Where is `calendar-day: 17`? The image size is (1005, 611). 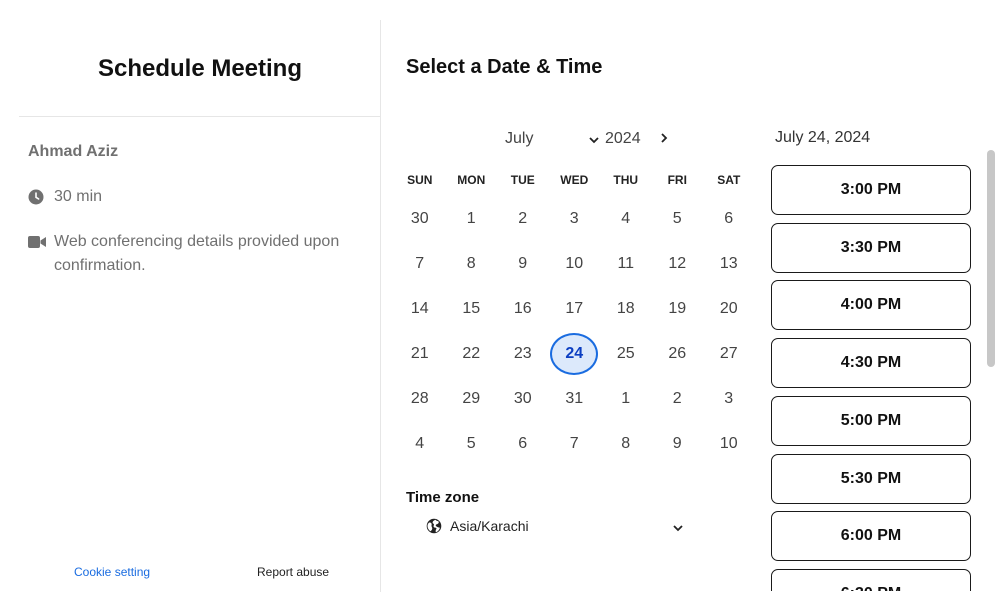
calendar-day: 17 is located at coordinates (575, 308).